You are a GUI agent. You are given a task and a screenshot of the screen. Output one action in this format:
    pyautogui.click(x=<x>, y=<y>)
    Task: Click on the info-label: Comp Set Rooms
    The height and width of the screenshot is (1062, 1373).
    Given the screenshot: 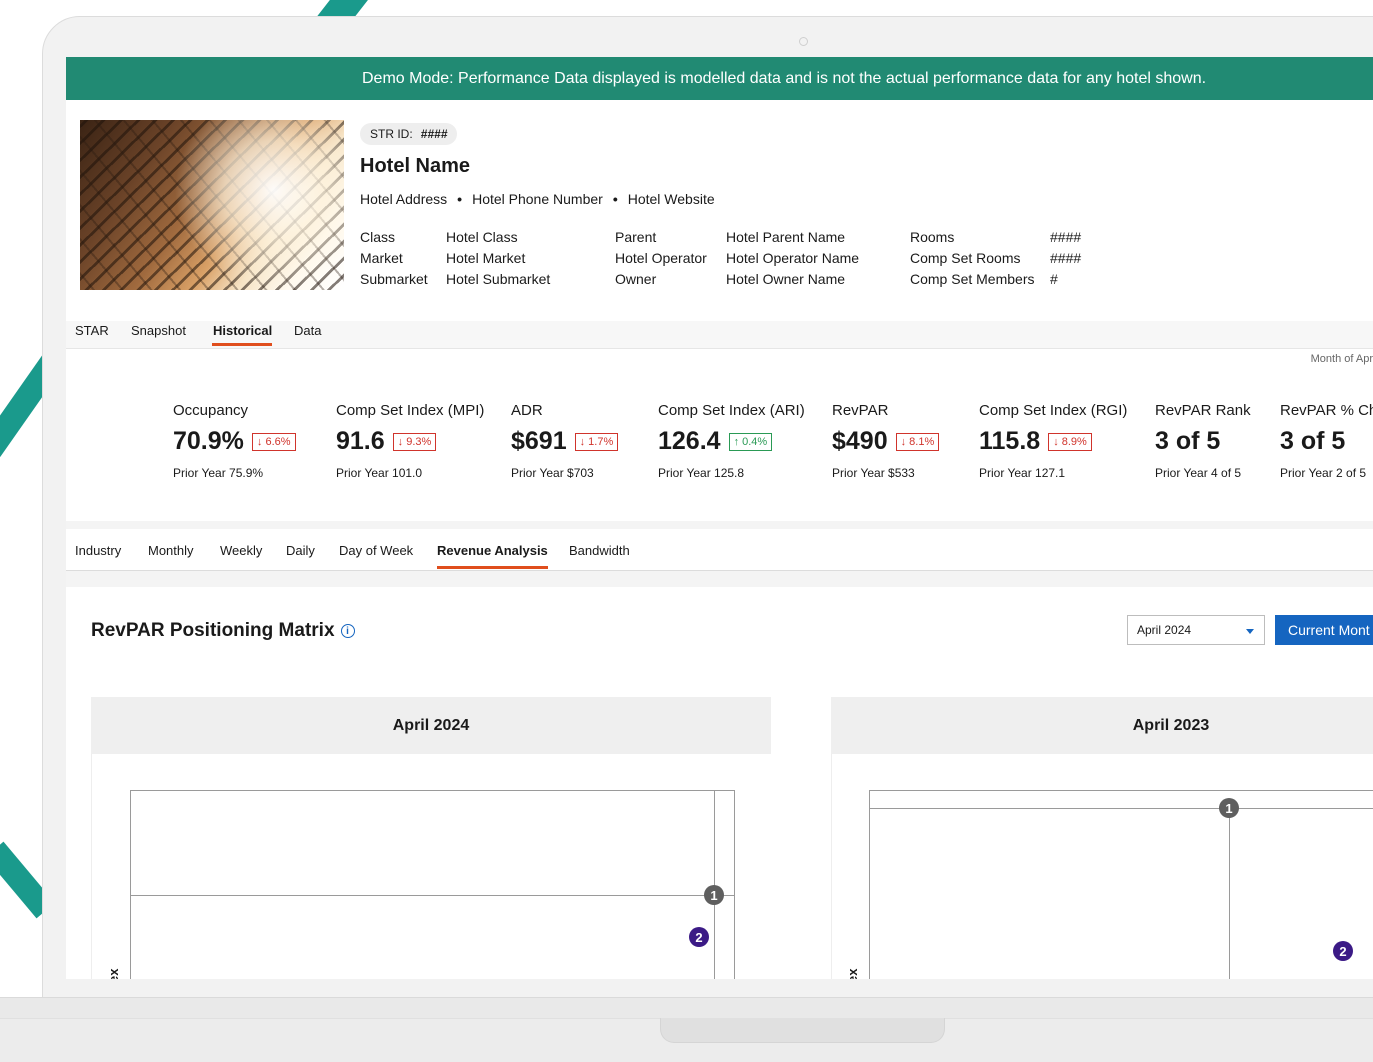 What is the action you would take?
    pyautogui.click(x=965, y=258)
    